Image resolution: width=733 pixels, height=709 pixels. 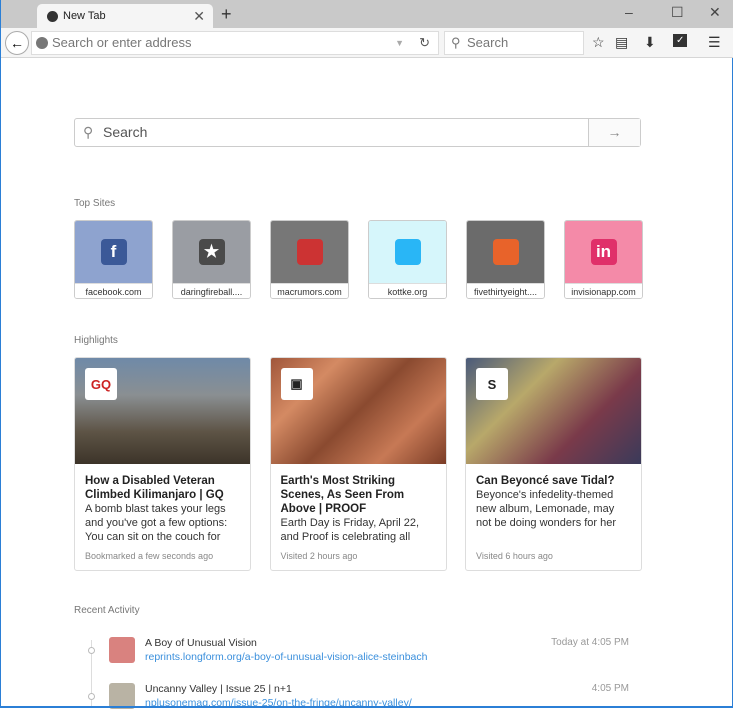 I want to click on highlight-title: Can Beyoncé save Tidal?, so click(x=545, y=481).